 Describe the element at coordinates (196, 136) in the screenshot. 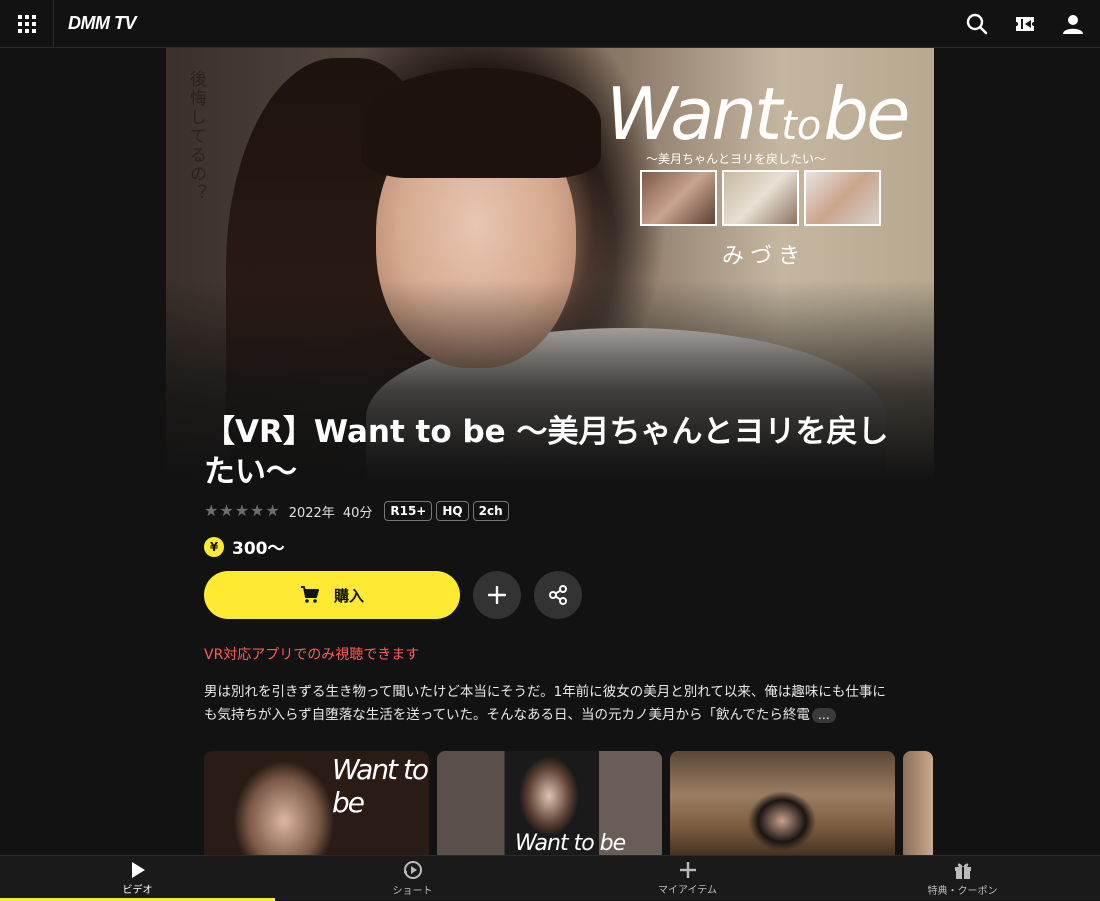

I see `hero-vertical-text: 後悔してるの？` at that location.